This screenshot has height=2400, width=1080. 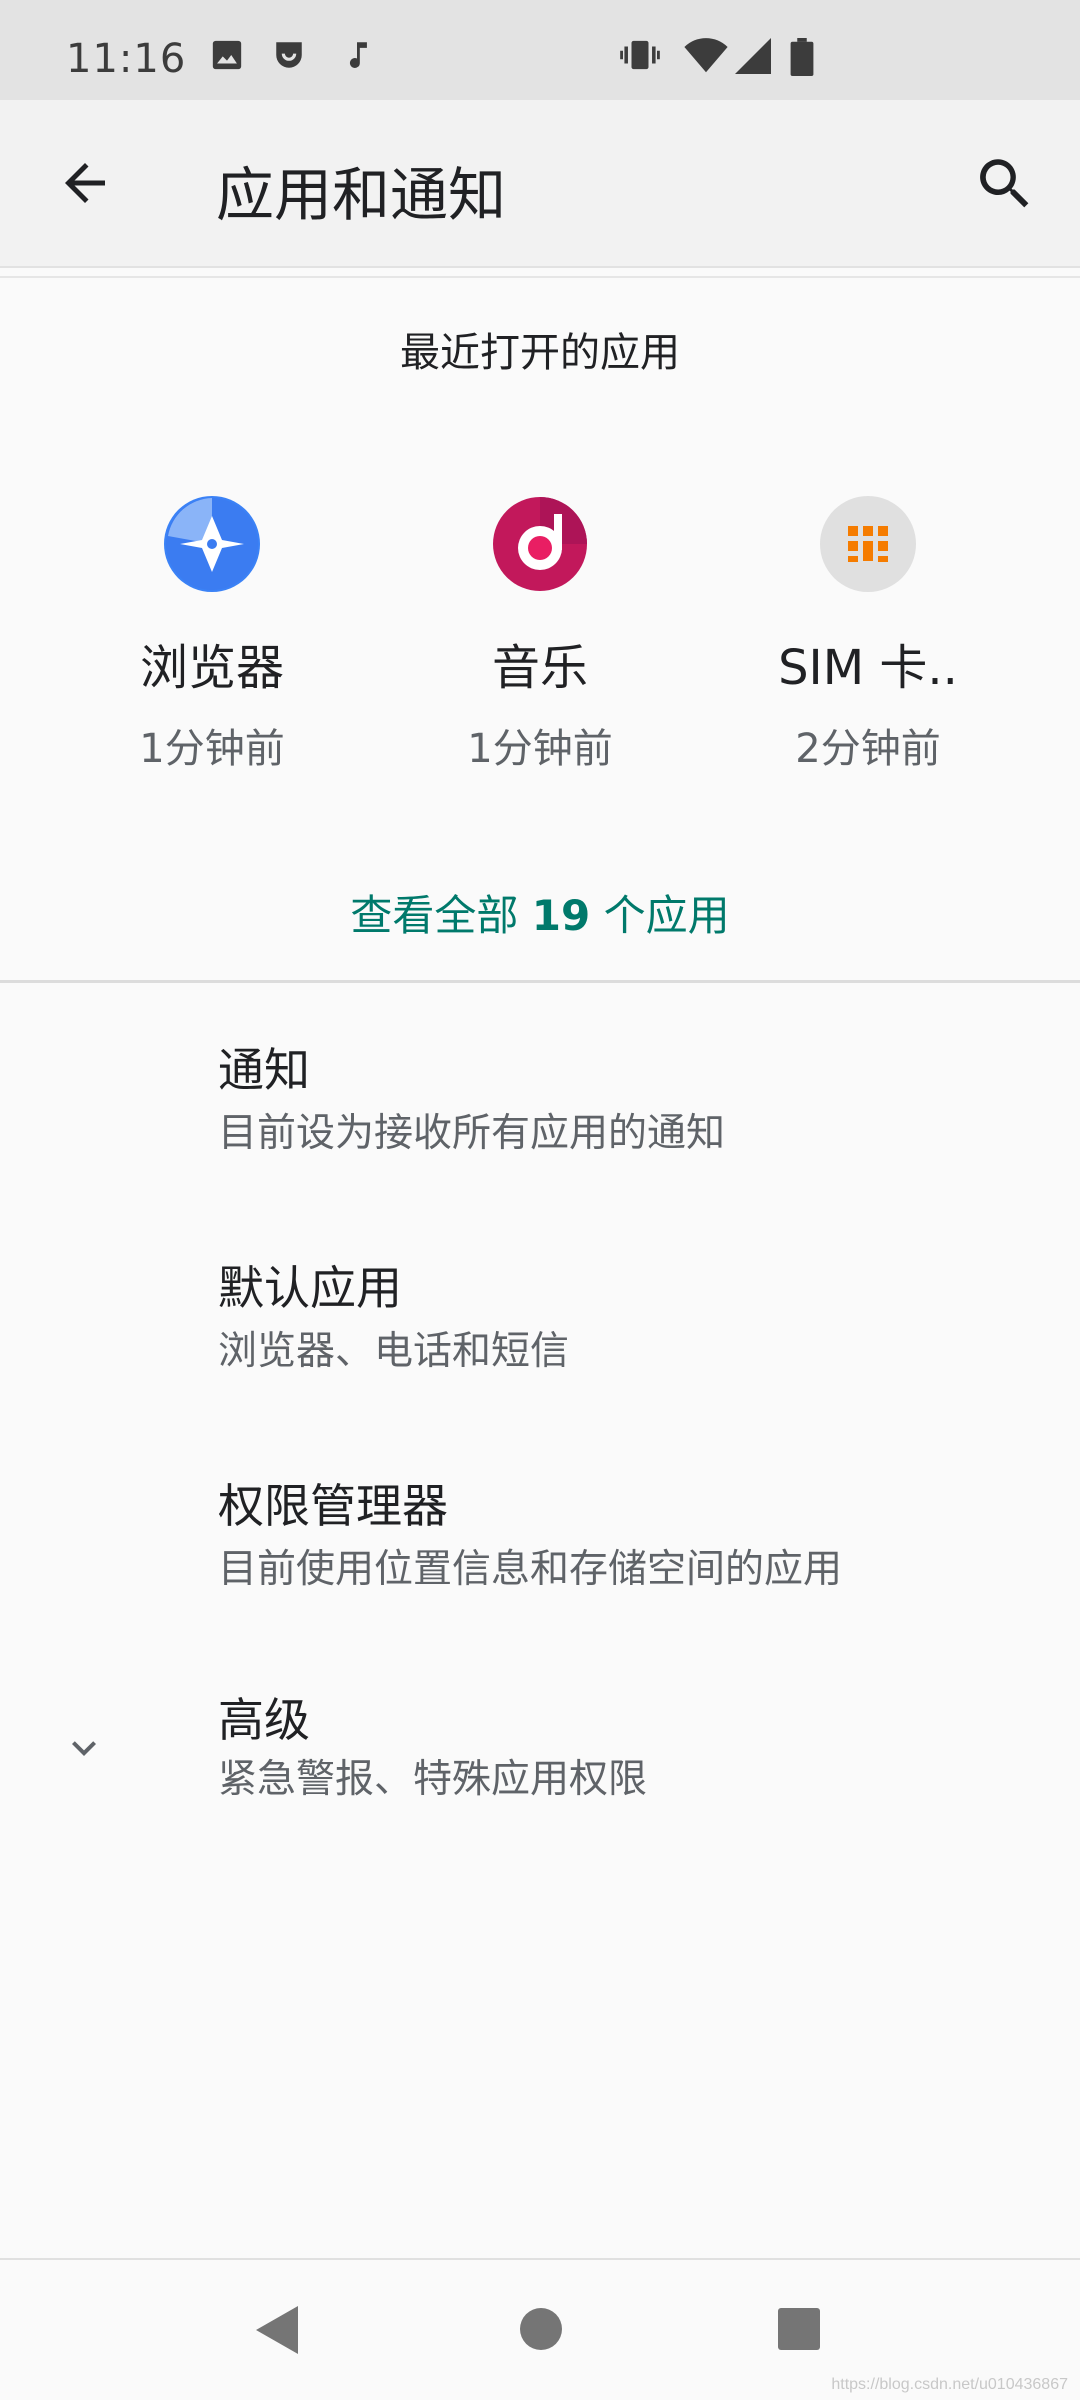 What do you see at coordinates (706, 55) in the screenshot?
I see `wifi-icon` at bounding box center [706, 55].